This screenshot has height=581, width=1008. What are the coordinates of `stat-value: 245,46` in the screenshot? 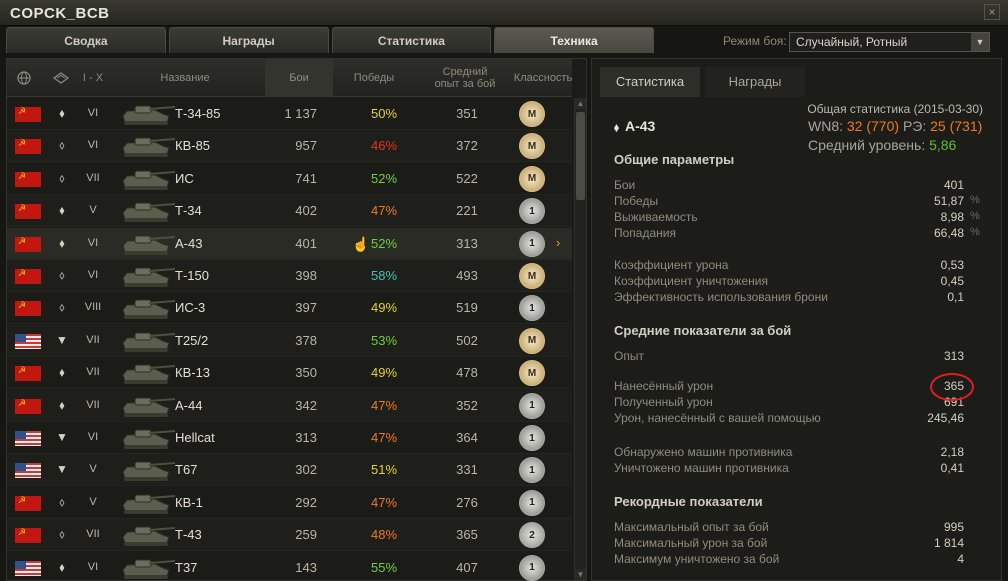 It's located at (945, 418).